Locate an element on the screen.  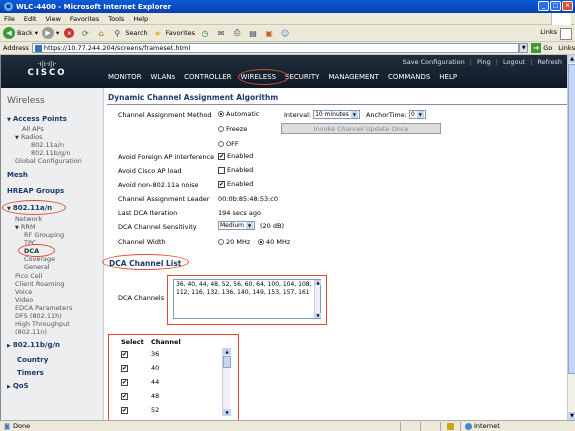
a-n-highlight-ring is located at coordinates (34, 207).